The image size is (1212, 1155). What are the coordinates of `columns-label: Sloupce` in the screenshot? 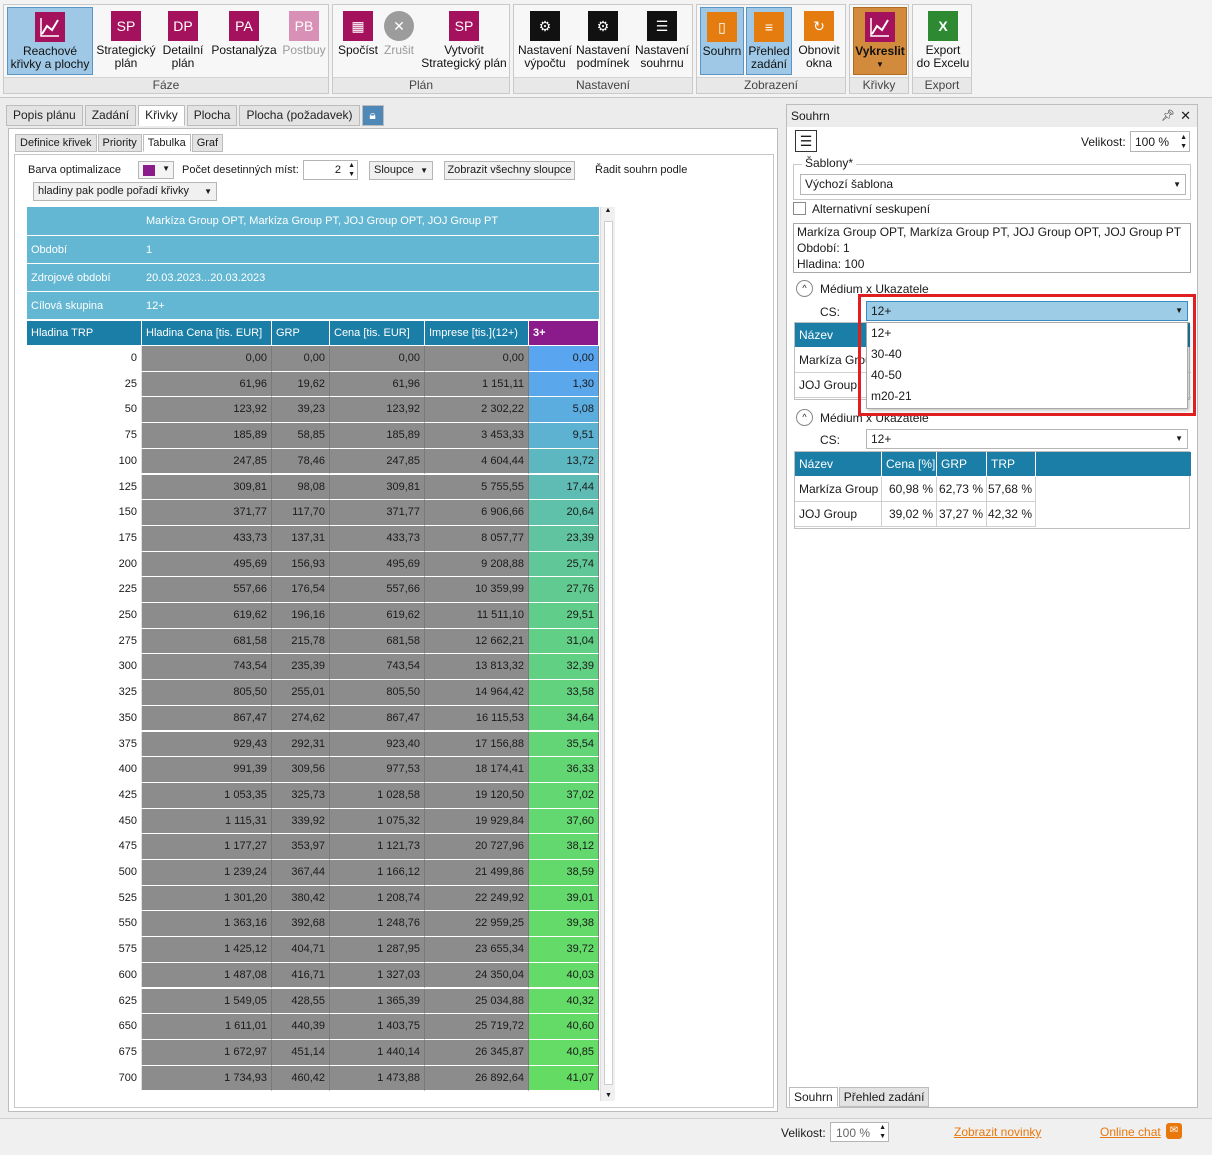 It's located at (394, 170).